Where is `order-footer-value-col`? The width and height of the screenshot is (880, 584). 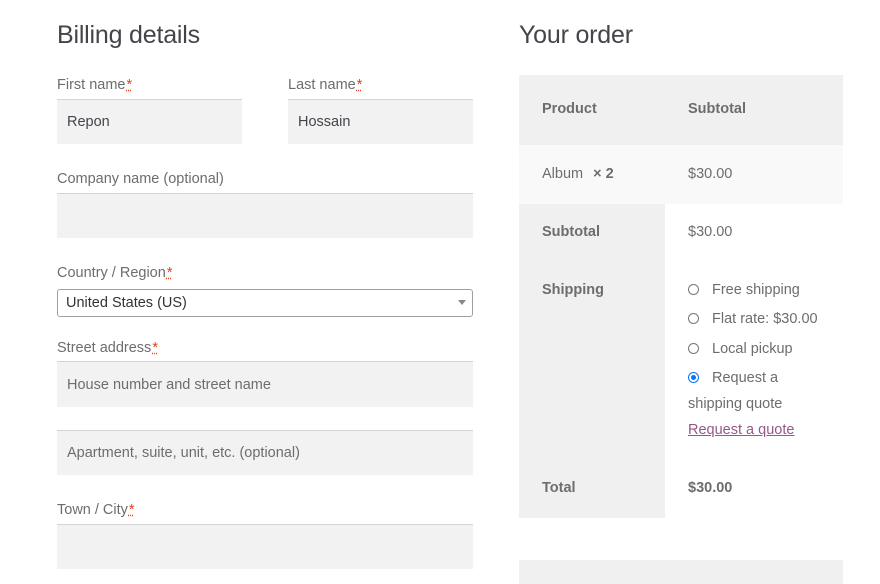
order-footer-value-col is located at coordinates (754, 361).